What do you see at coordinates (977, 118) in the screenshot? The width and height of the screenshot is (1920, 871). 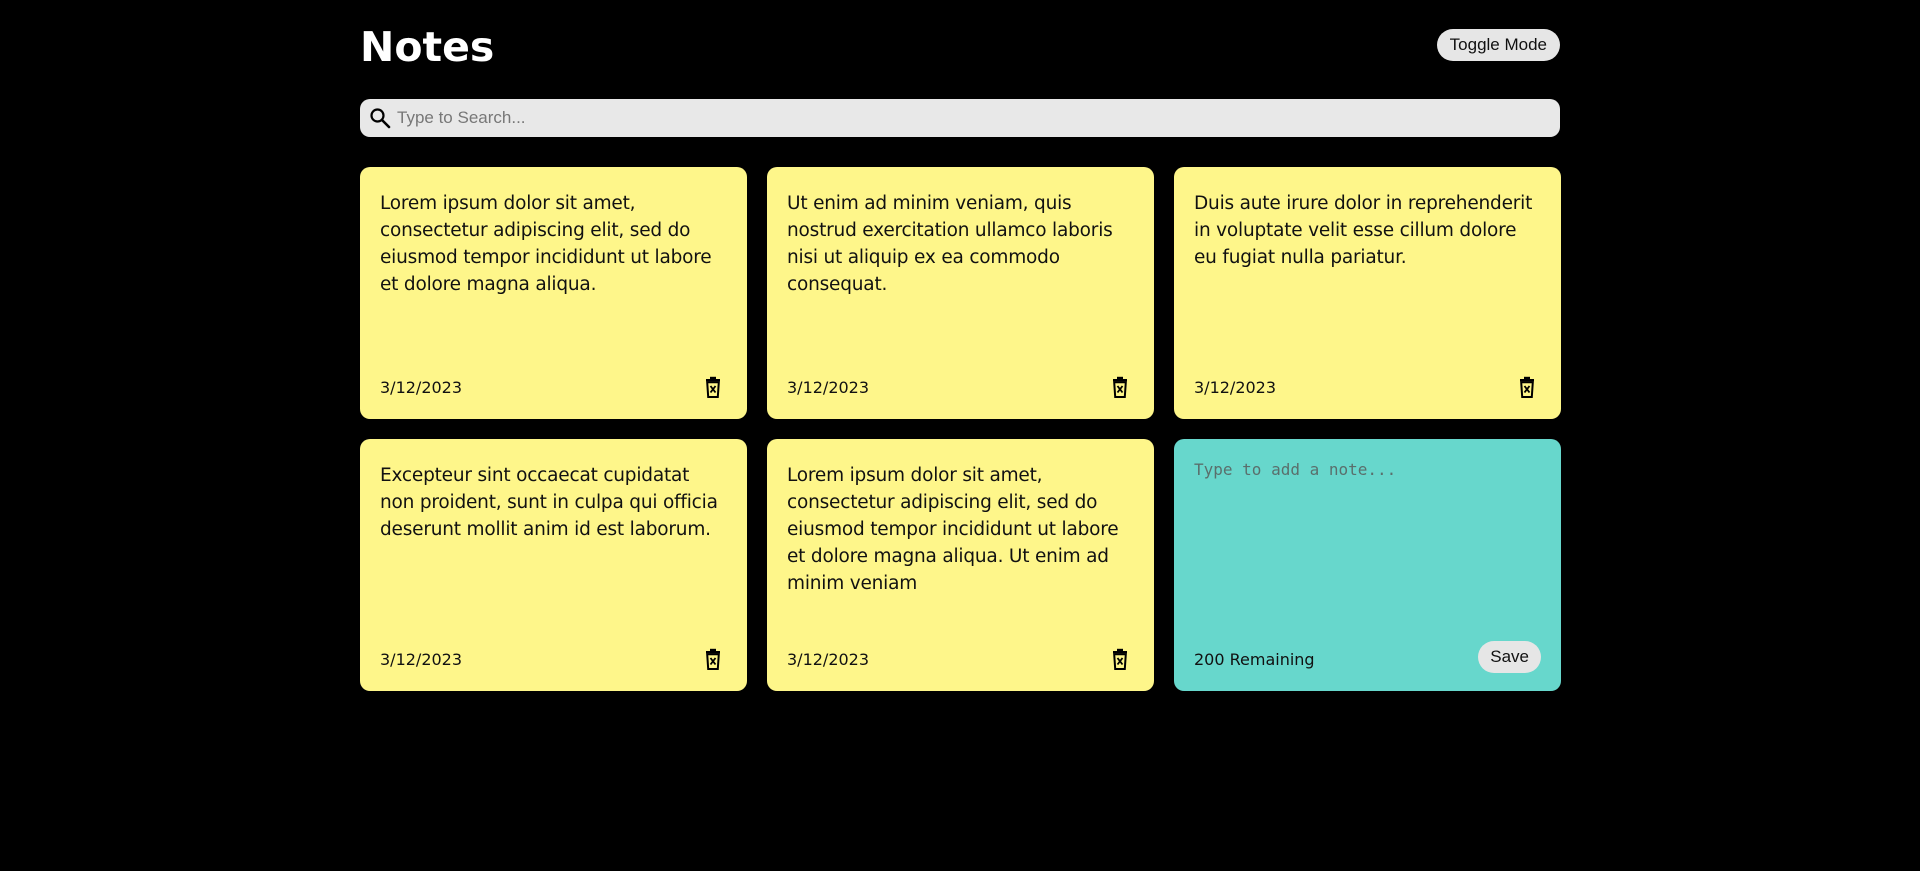 I see `search-input` at bounding box center [977, 118].